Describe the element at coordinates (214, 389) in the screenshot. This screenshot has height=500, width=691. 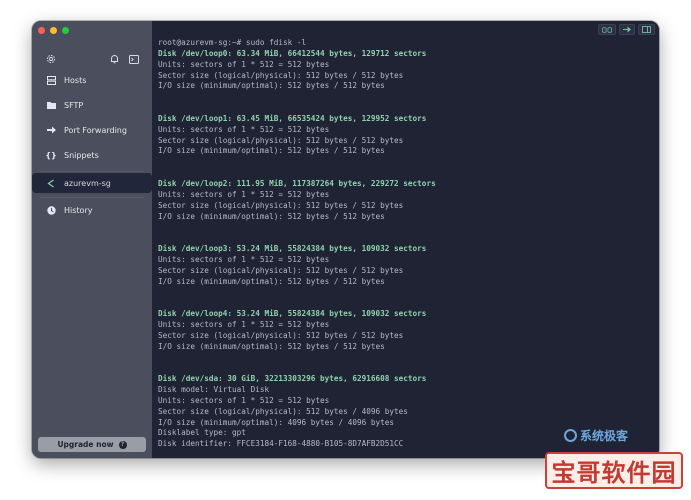
I see `terminal-line: Disk model: Virtual Disk` at that location.